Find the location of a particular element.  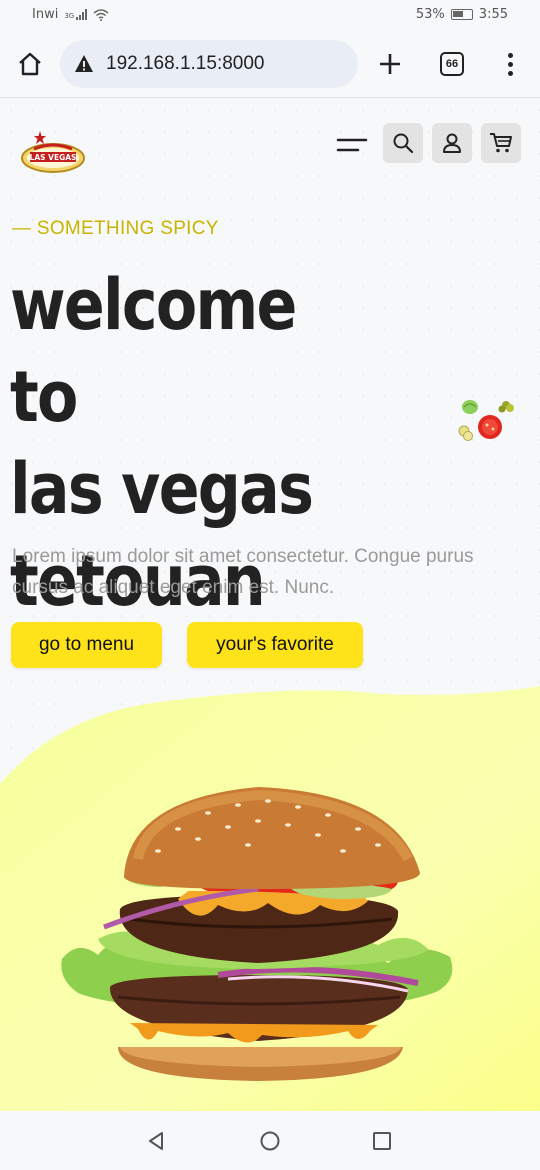

cart-icon is located at coordinates (501, 143).